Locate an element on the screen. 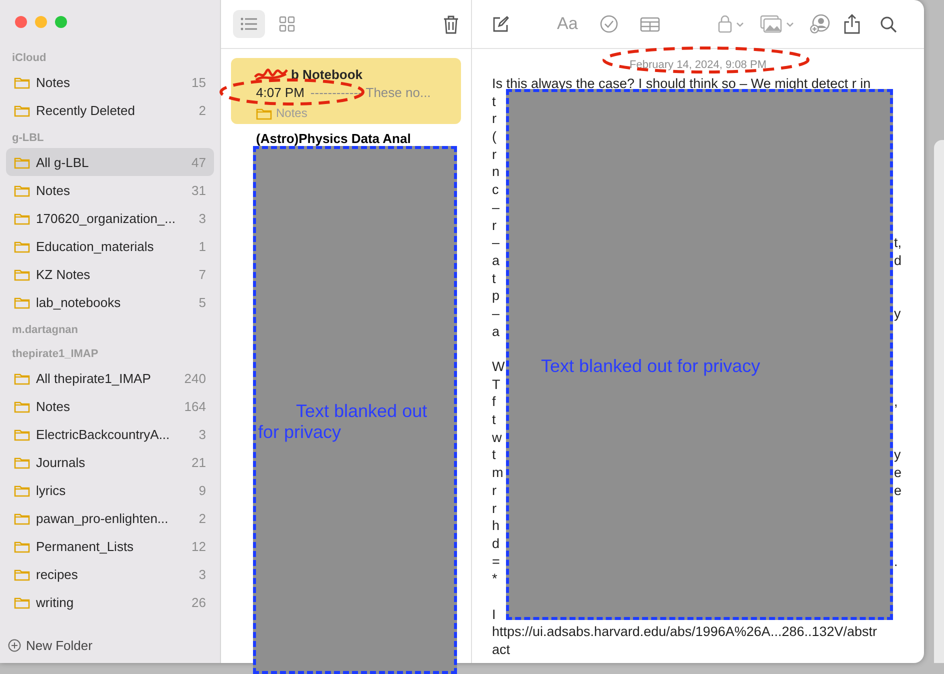 This screenshot has height=674, width=944. note-text: = is located at coordinates (496, 561).